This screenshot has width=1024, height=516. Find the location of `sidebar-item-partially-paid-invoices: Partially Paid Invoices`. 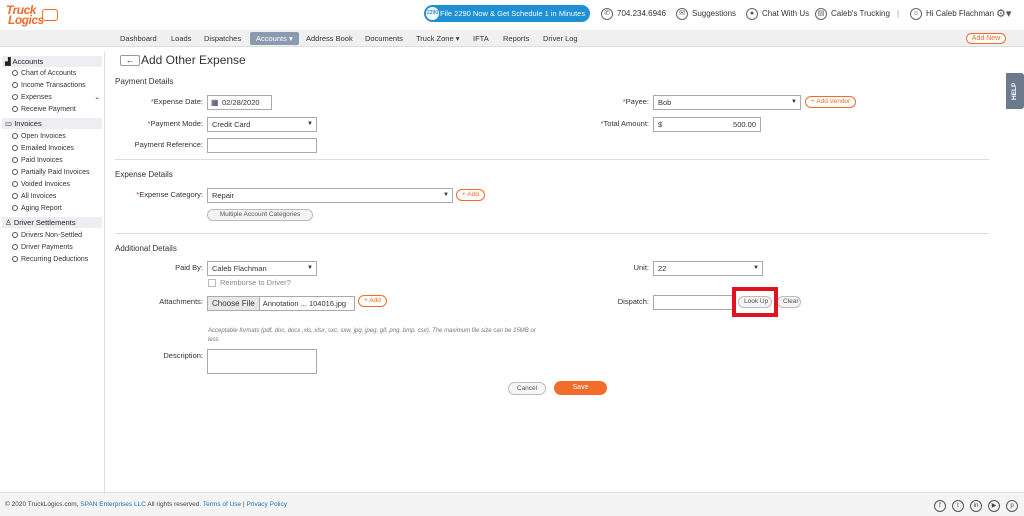

sidebar-item-partially-paid-invoices: Partially Paid Invoices is located at coordinates (50, 173).